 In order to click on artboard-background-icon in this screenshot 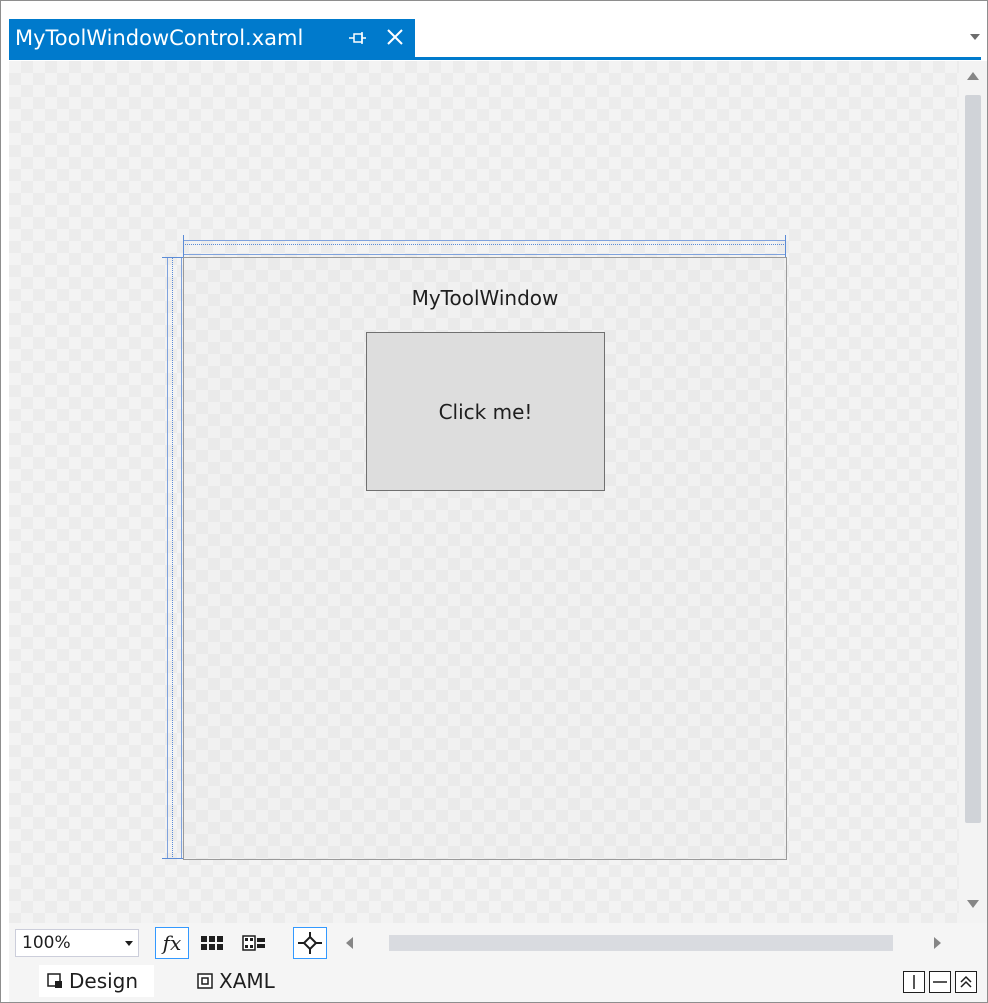, I will do `click(254, 943)`.